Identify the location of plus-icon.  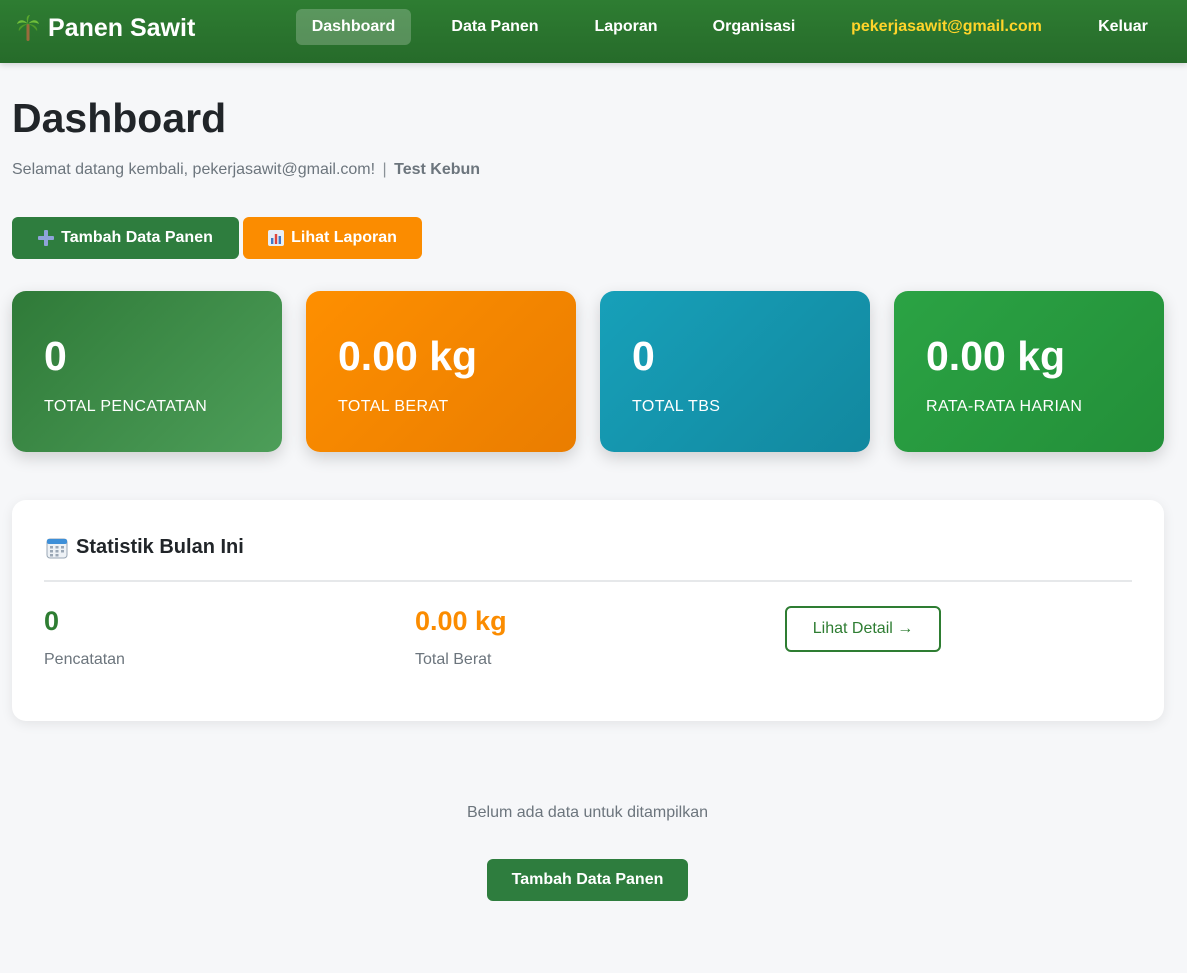
(46, 238).